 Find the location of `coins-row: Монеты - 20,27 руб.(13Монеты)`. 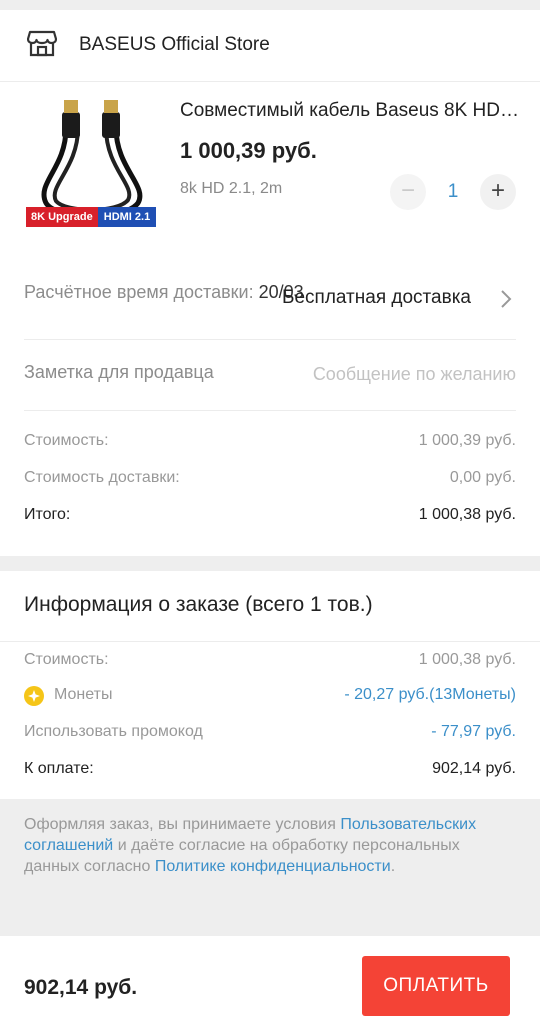

coins-row: Монеты - 20,27 руб.(13Монеты) is located at coordinates (270, 698).